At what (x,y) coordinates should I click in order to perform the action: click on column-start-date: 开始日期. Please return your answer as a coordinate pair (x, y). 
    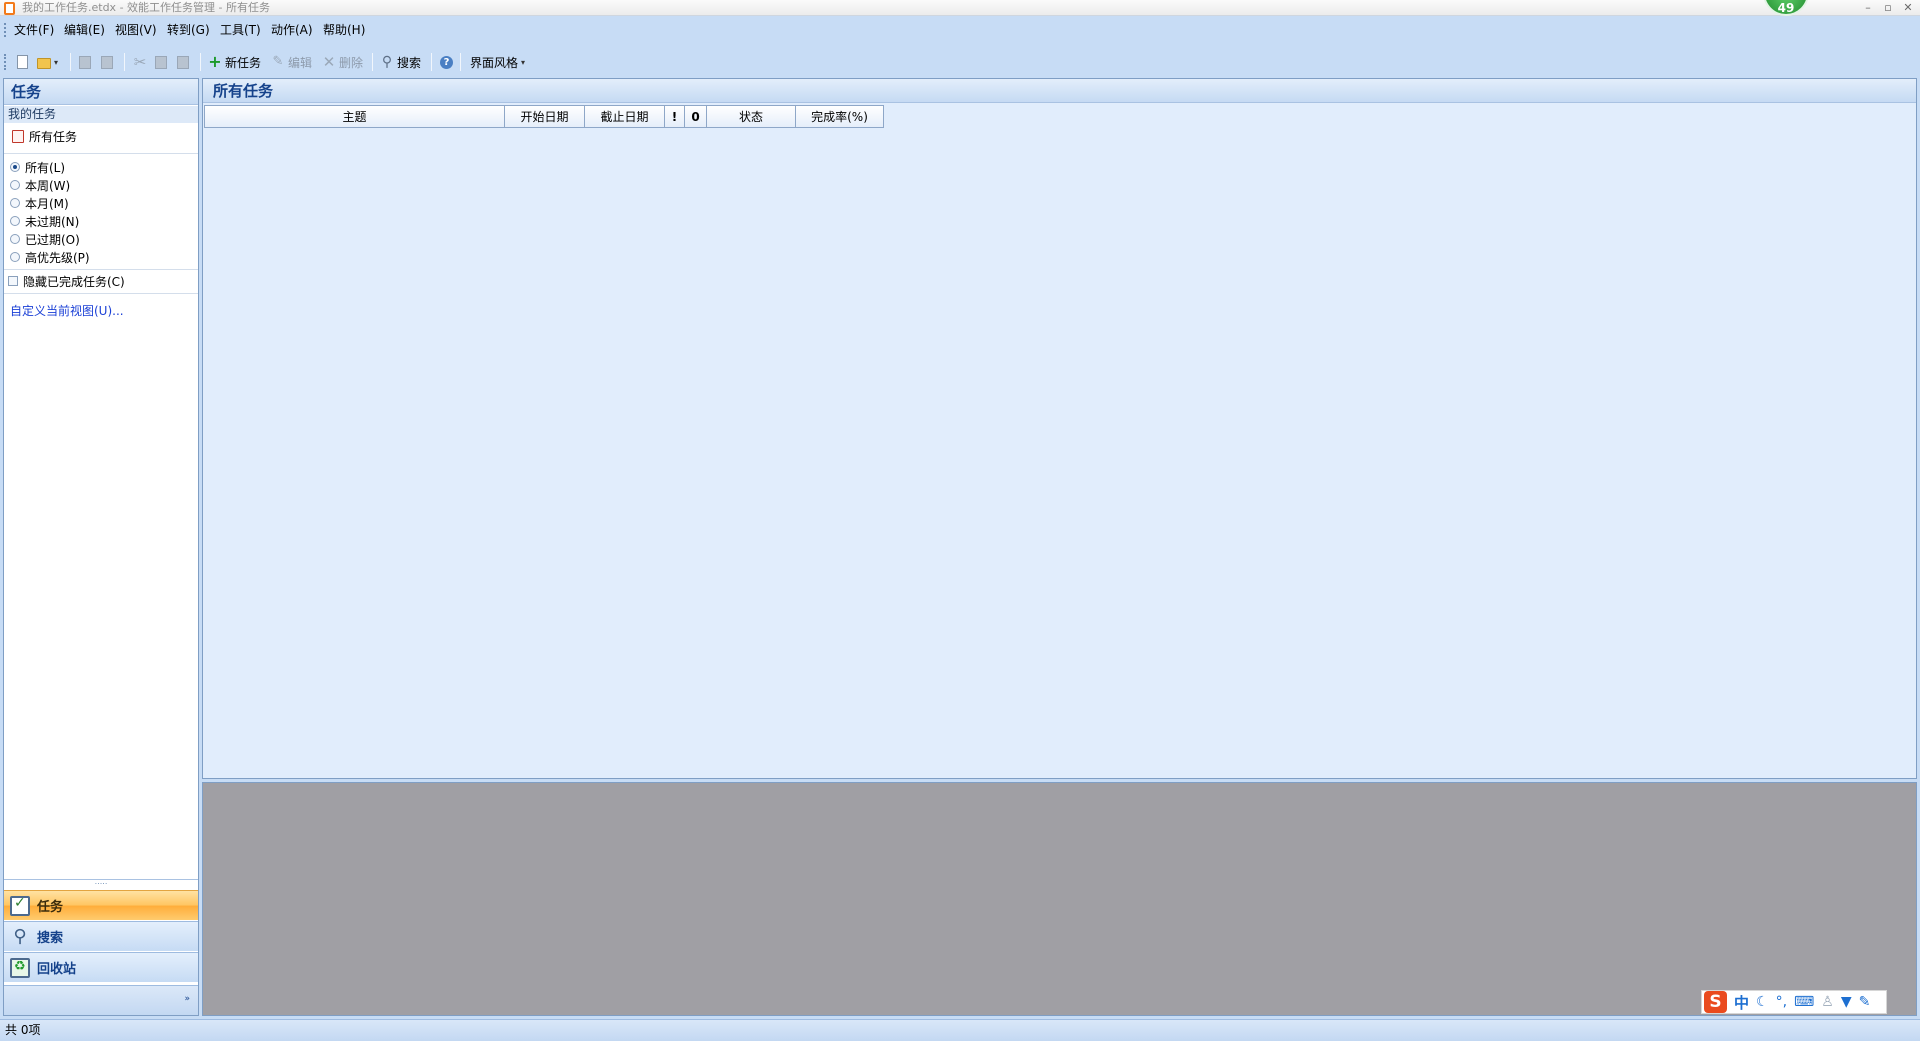
    Looking at the image, I should click on (545, 116).